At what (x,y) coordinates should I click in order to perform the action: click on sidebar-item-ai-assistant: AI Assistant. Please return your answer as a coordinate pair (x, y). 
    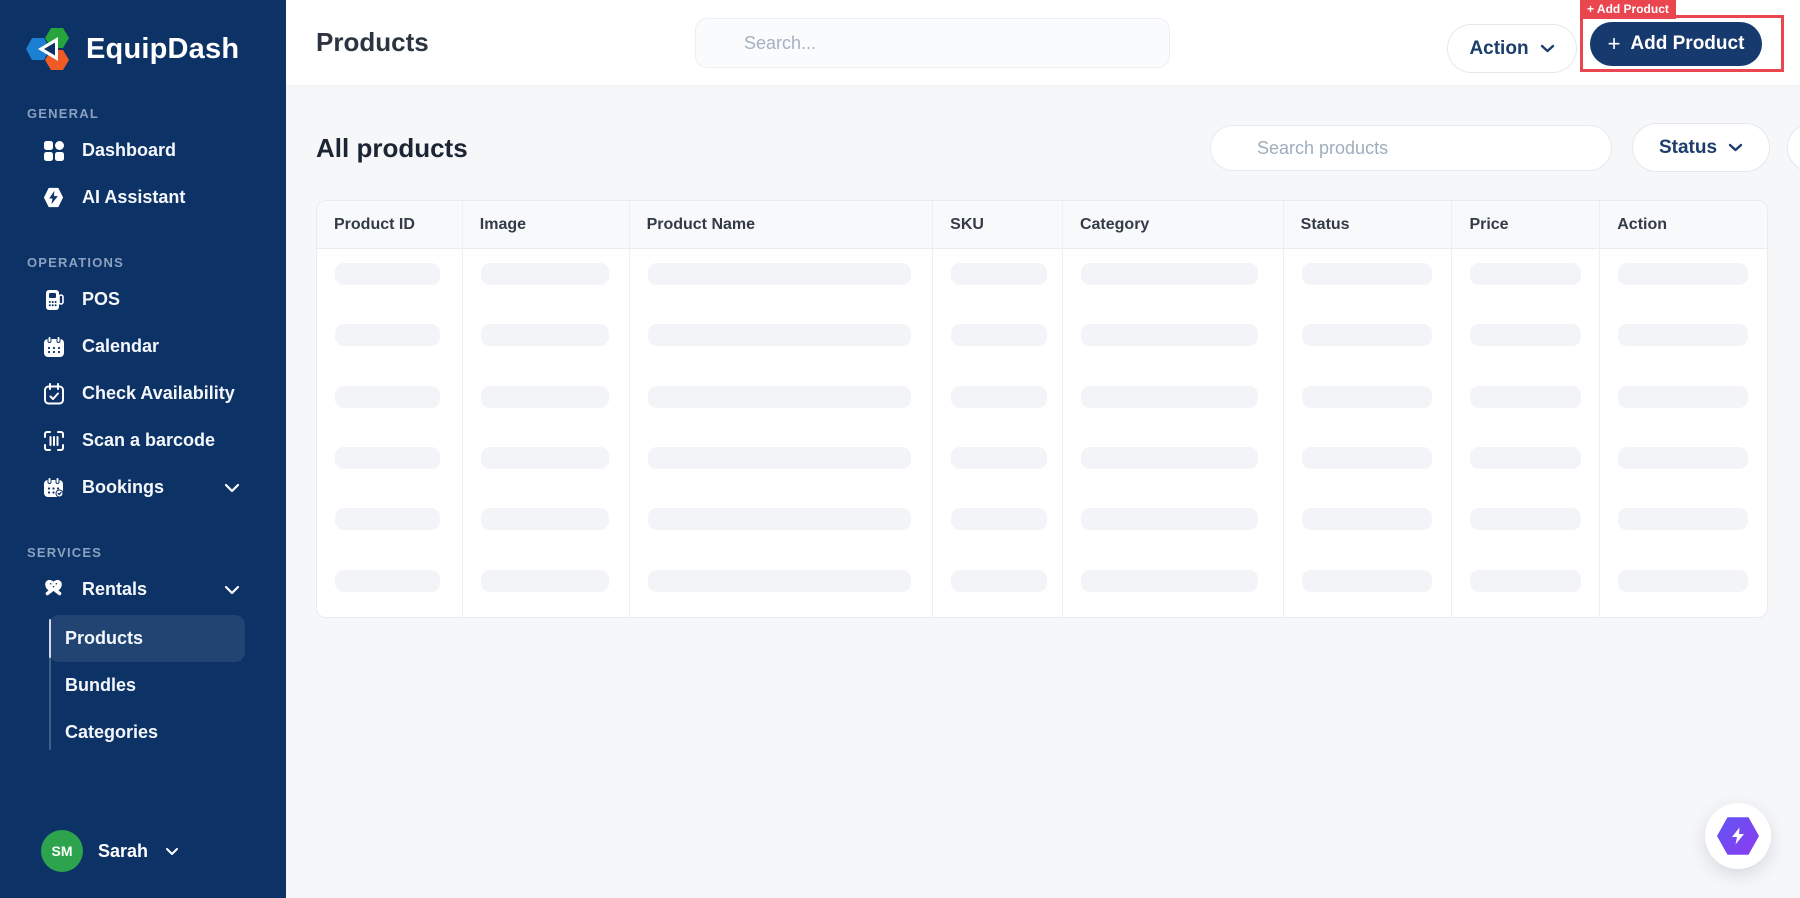
    Looking at the image, I should click on (143, 197).